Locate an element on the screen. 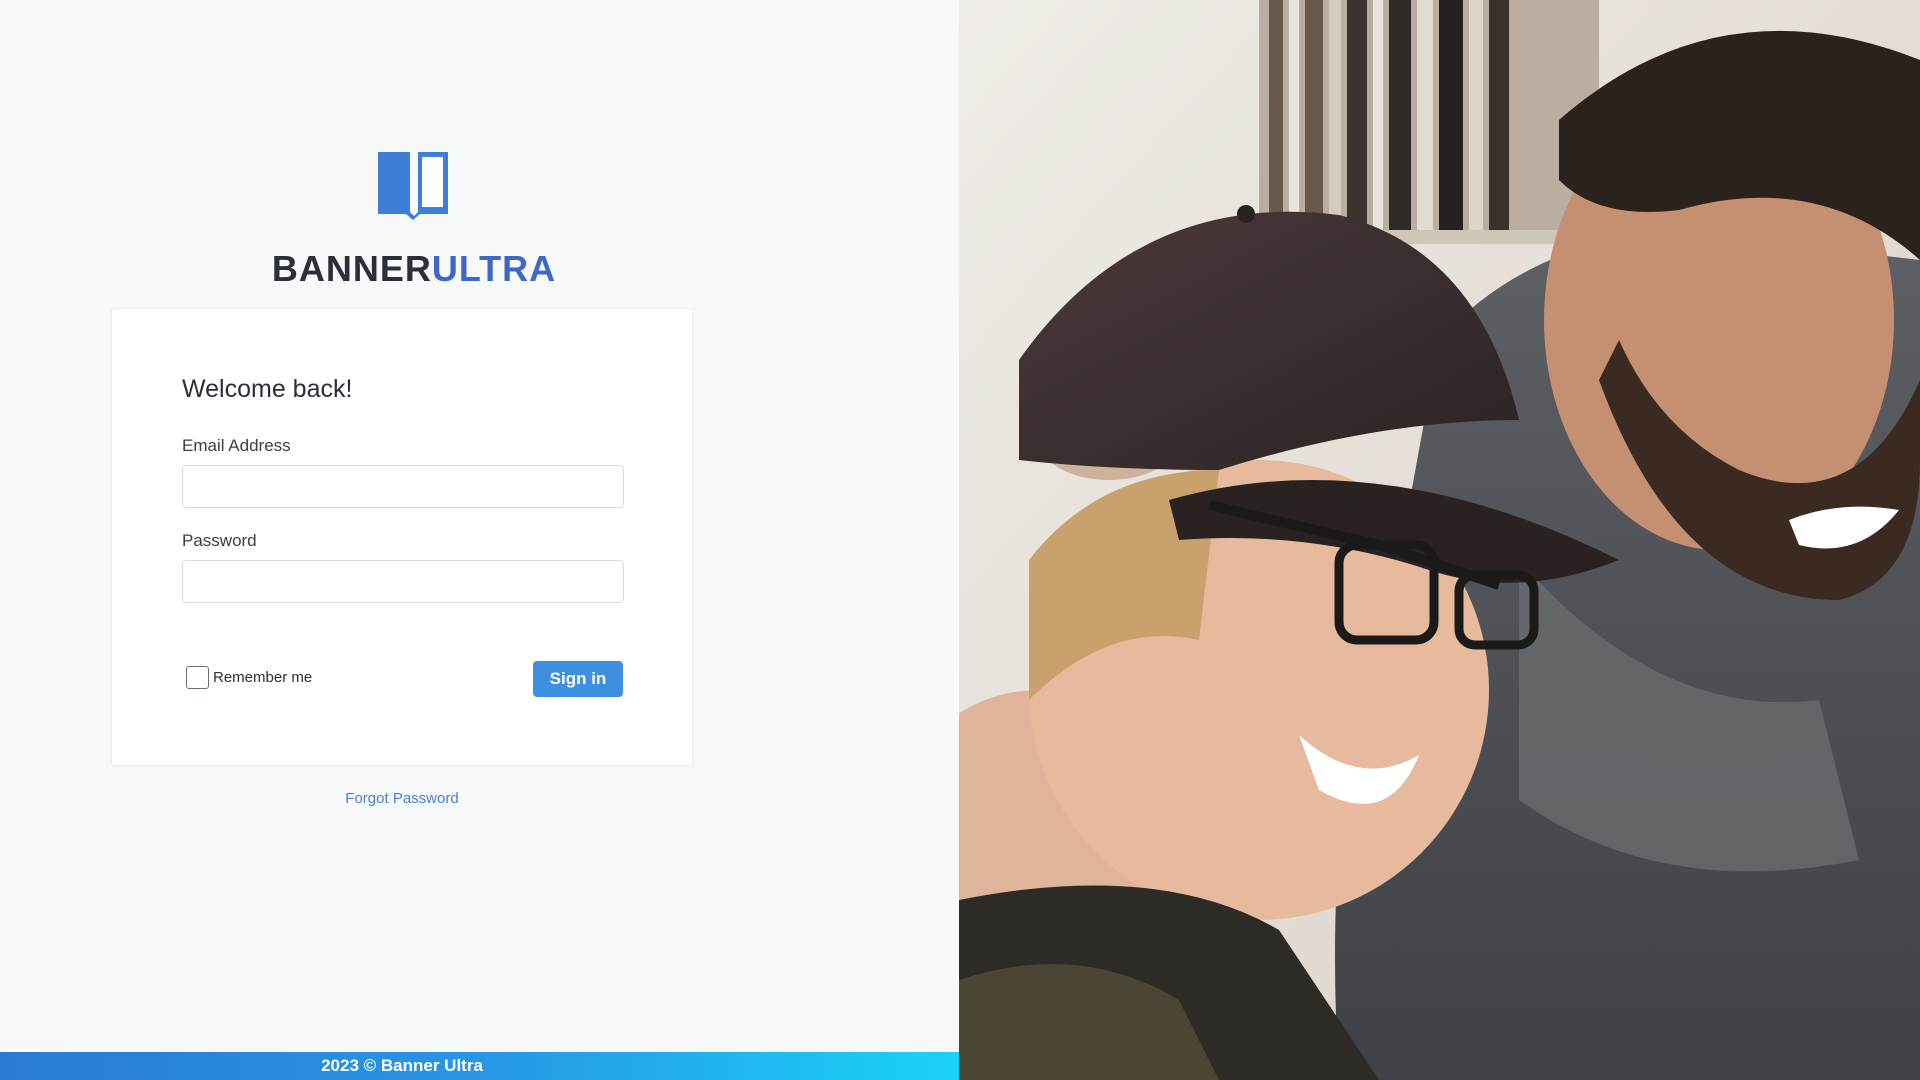  remember-me-label: Remember me is located at coordinates (263, 677).